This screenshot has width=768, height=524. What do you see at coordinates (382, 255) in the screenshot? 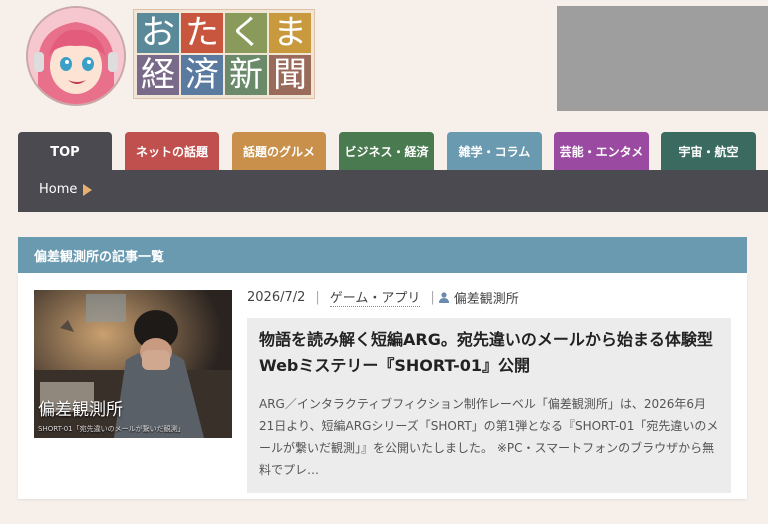
I see `section-title: 偏差観測所の記事一覧` at bounding box center [382, 255].